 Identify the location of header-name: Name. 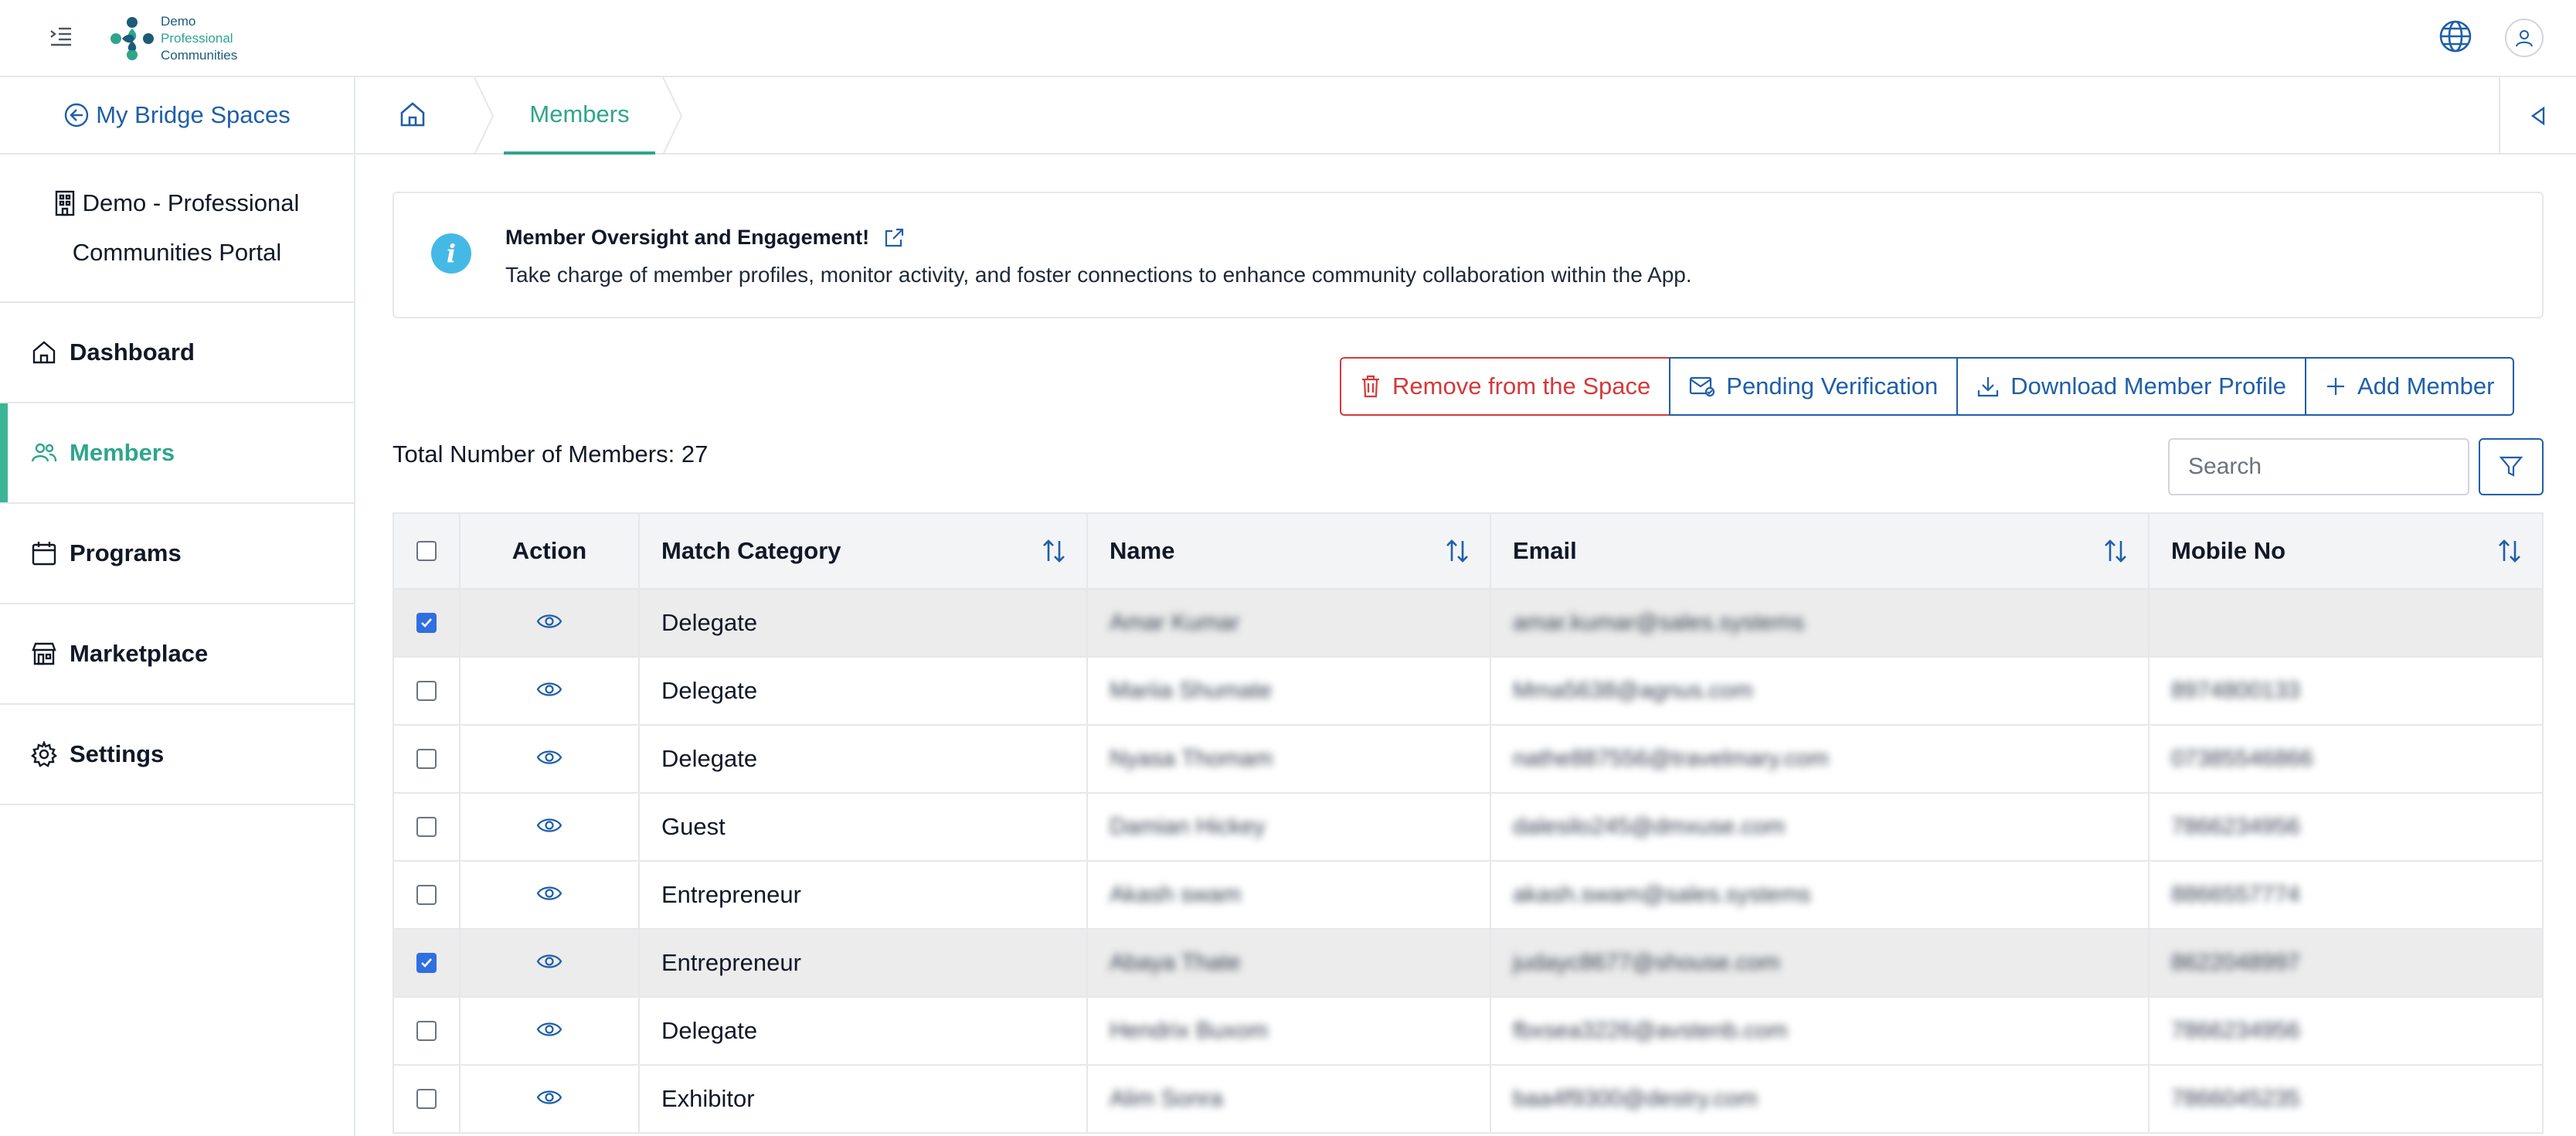
(1289, 551).